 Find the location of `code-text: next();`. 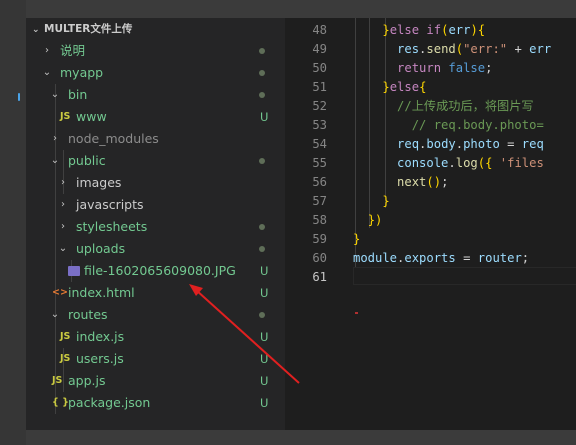

code-text: next(); is located at coordinates (423, 182).